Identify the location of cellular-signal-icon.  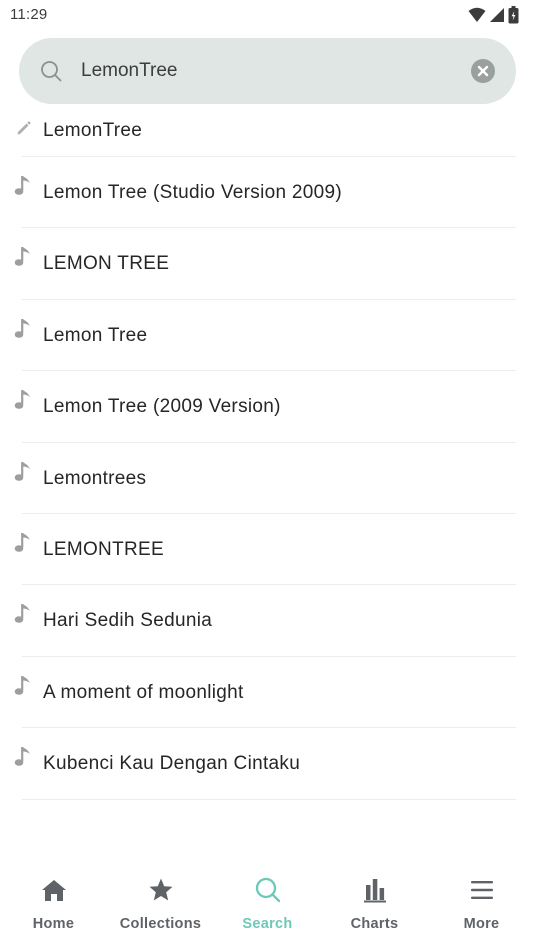
(497, 15).